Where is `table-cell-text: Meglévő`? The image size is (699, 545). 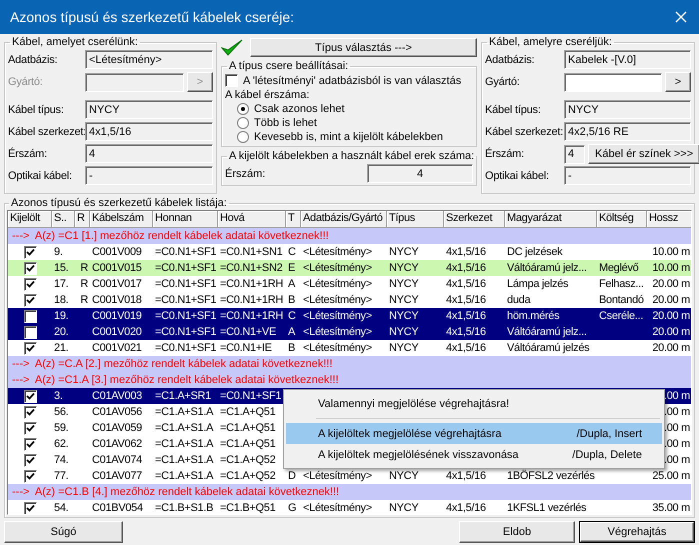
table-cell-text: Meglévő is located at coordinates (619, 268).